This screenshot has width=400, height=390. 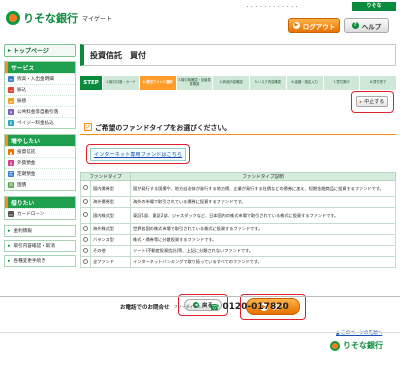 I want to click on sidebar-link-label: 金利情報, so click(x=22, y=231).